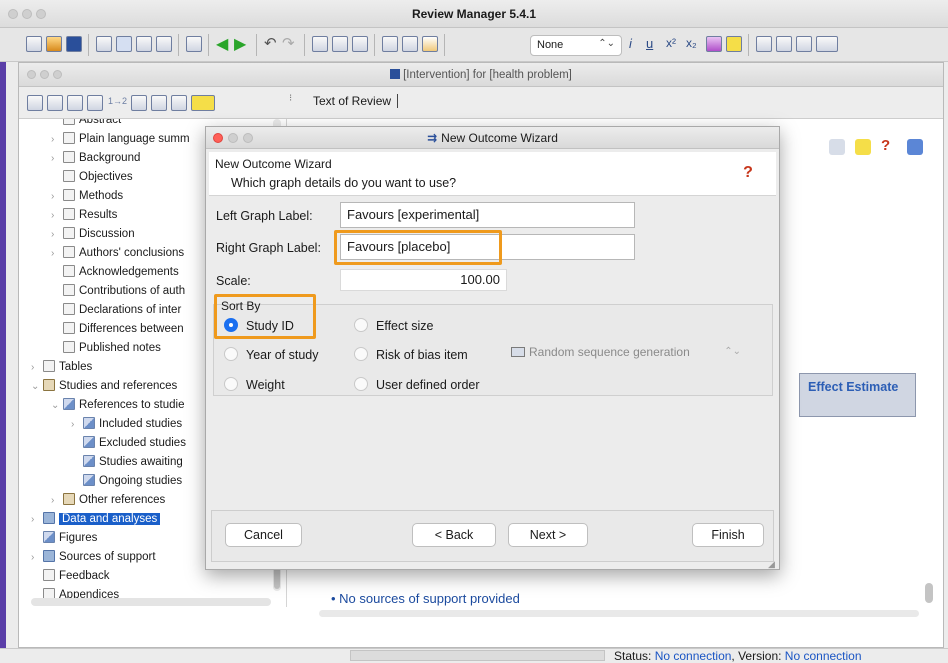 This screenshot has width=948, height=663. Describe the element at coordinates (117, 405) in the screenshot. I see `tree-item: ⌄ References to studie` at that location.